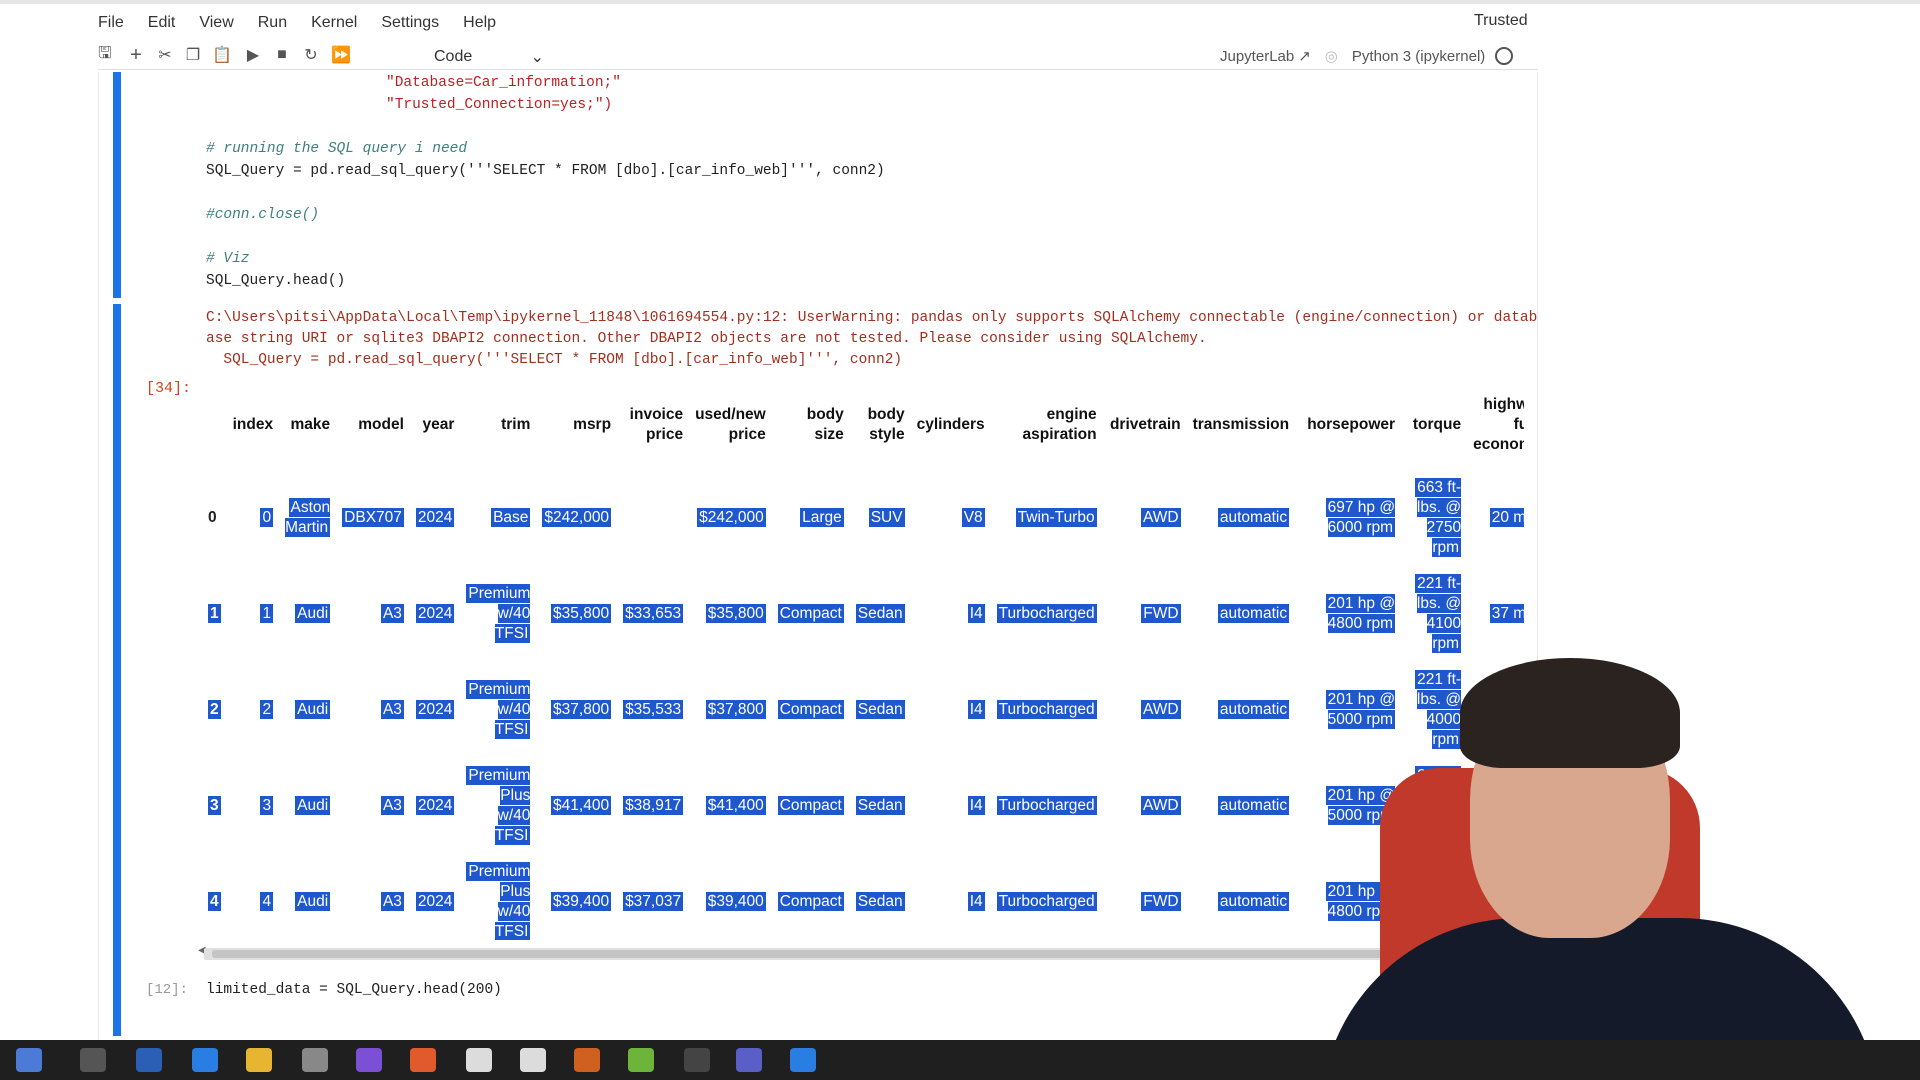  Describe the element at coordinates (214, 613) in the screenshot. I see `cell-text: 1` at that location.